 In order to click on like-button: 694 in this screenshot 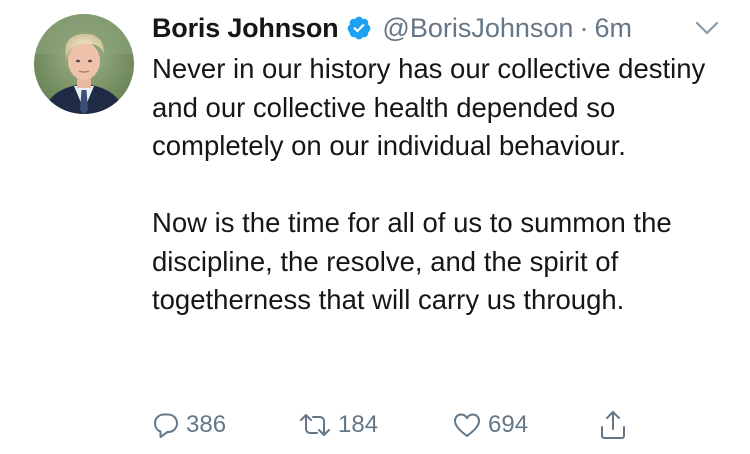, I will do `click(490, 425)`.